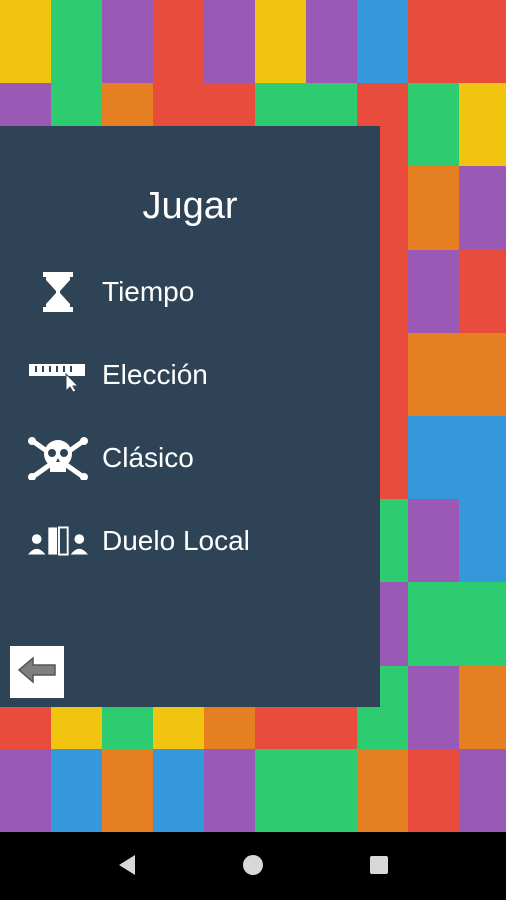 The height and width of the screenshot is (900, 506). I want to click on nav-home-button, so click(253, 867).